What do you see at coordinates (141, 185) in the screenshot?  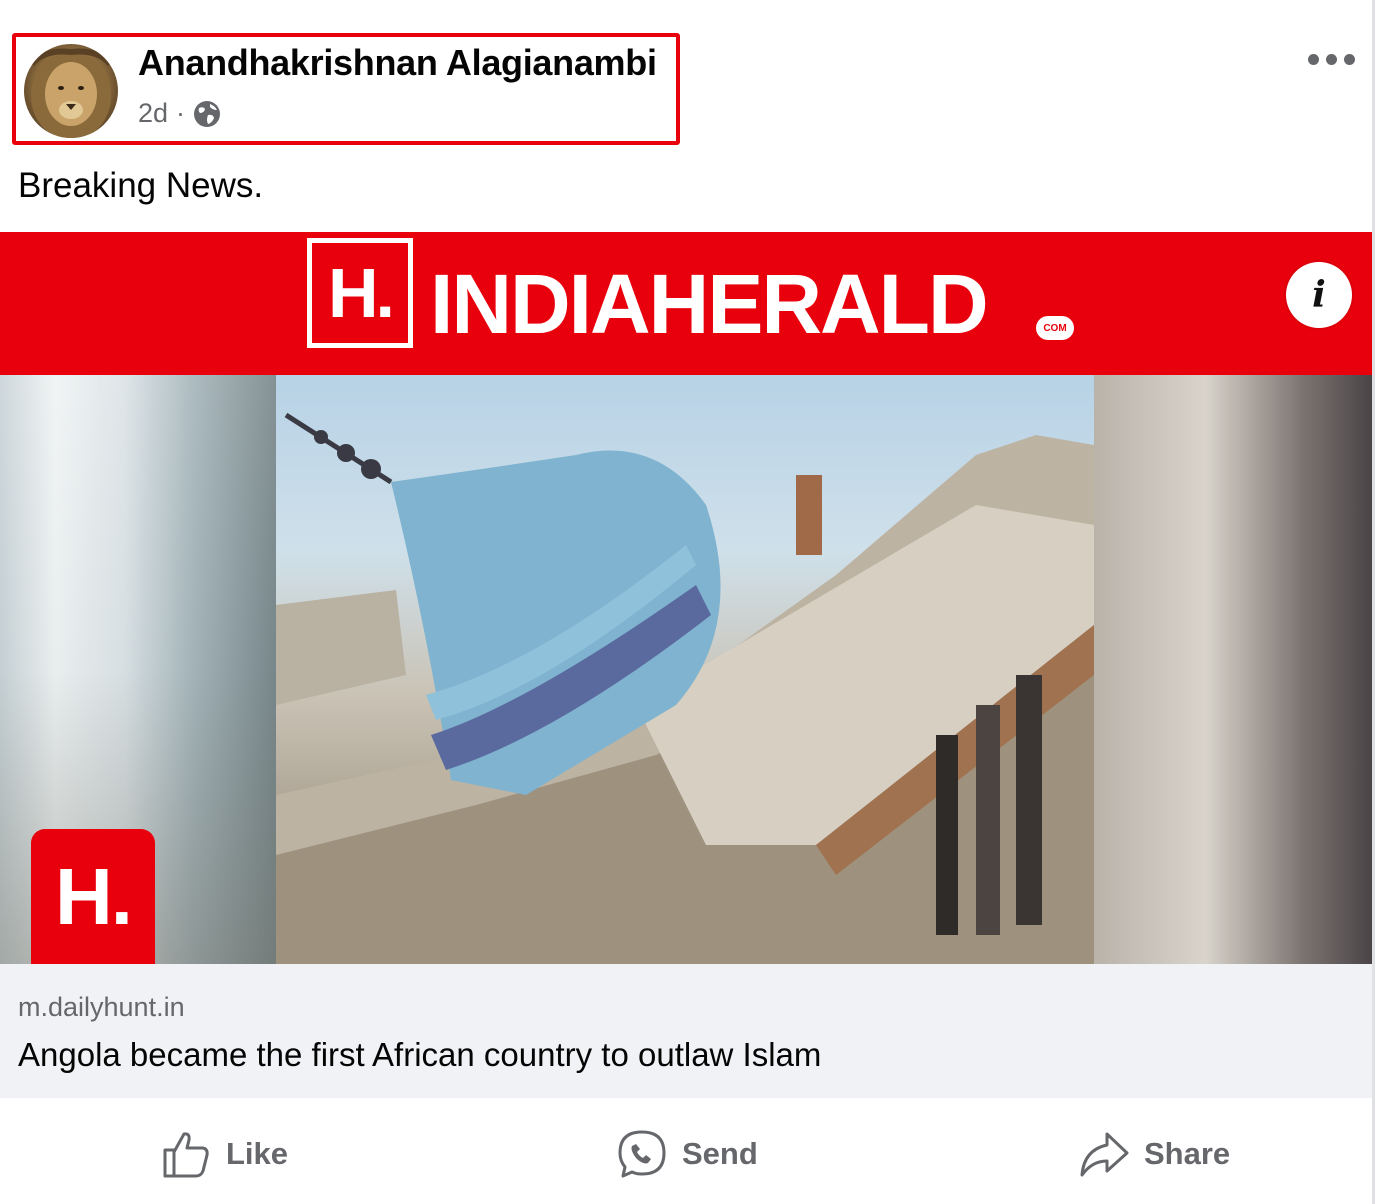 I see `post-text: Breaking News.` at bounding box center [141, 185].